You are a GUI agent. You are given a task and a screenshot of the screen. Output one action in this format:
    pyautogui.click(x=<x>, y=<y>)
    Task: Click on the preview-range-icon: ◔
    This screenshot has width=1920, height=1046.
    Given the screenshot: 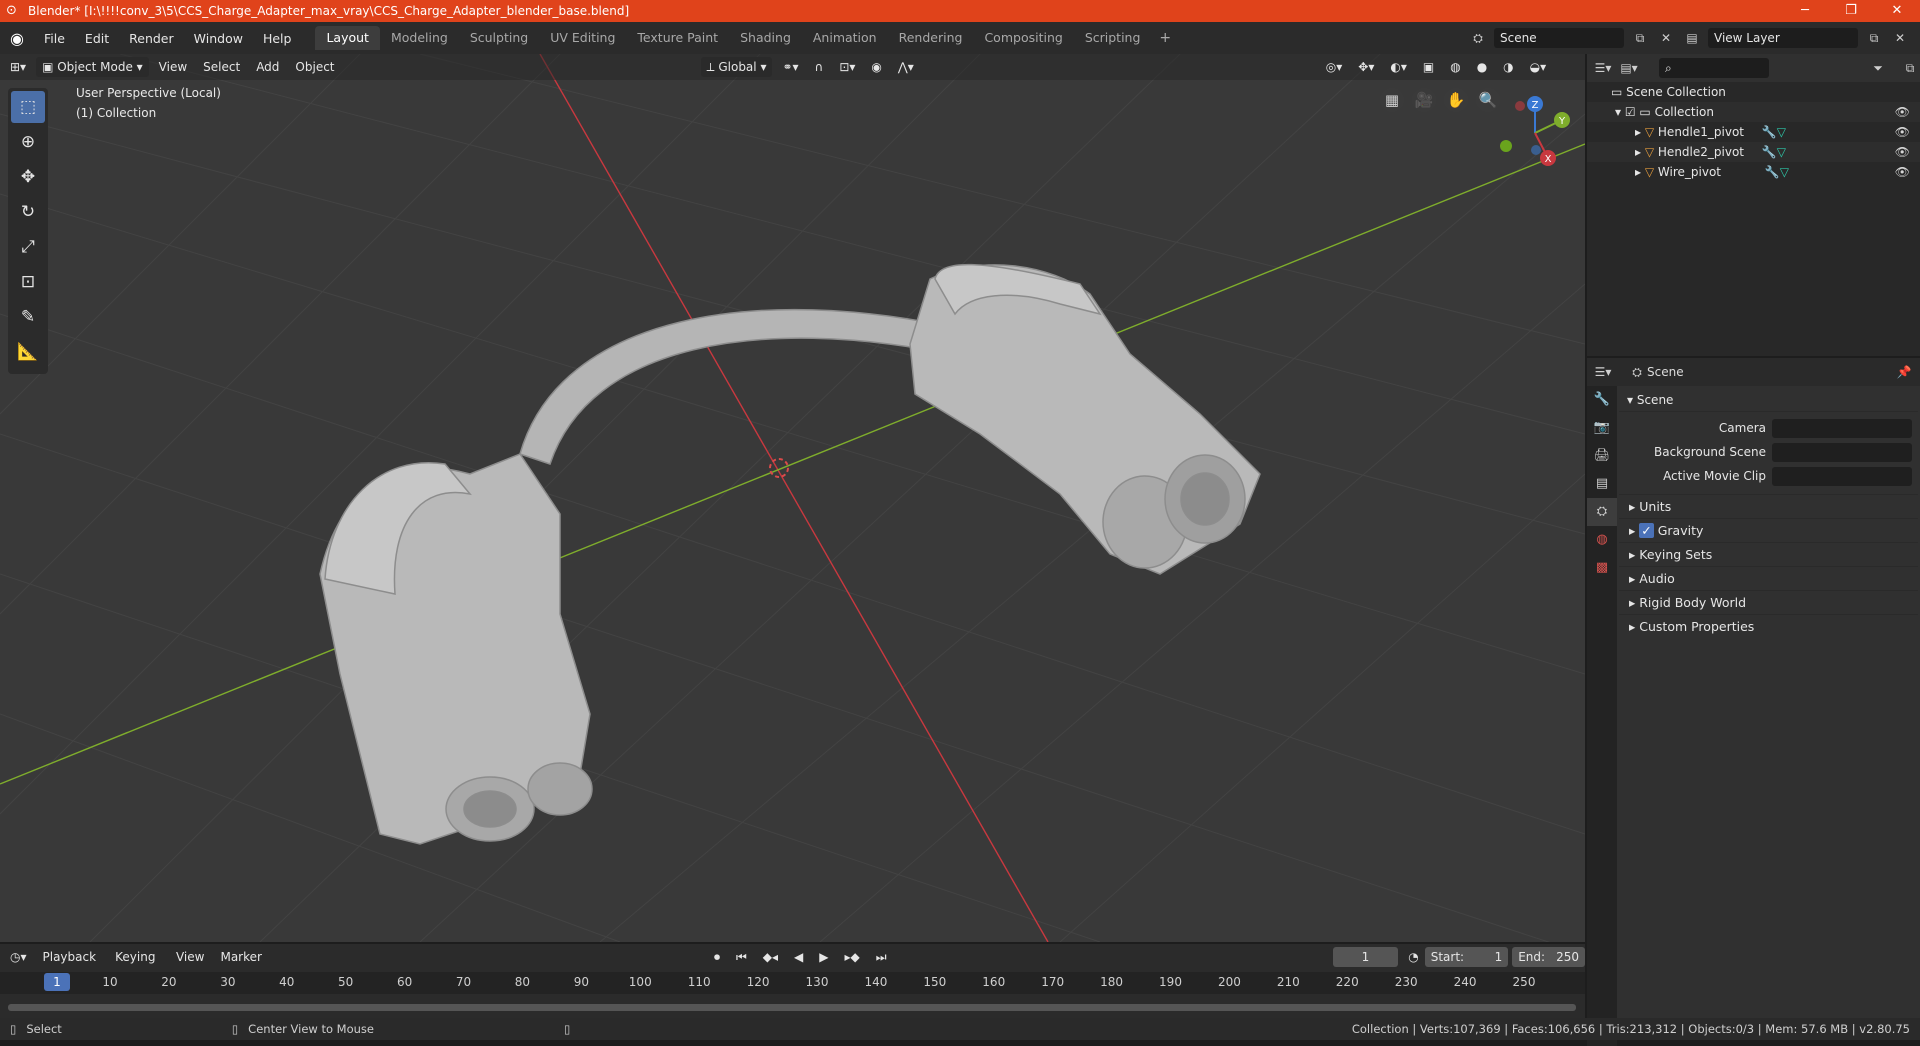 What is the action you would take?
    pyautogui.click(x=1413, y=957)
    